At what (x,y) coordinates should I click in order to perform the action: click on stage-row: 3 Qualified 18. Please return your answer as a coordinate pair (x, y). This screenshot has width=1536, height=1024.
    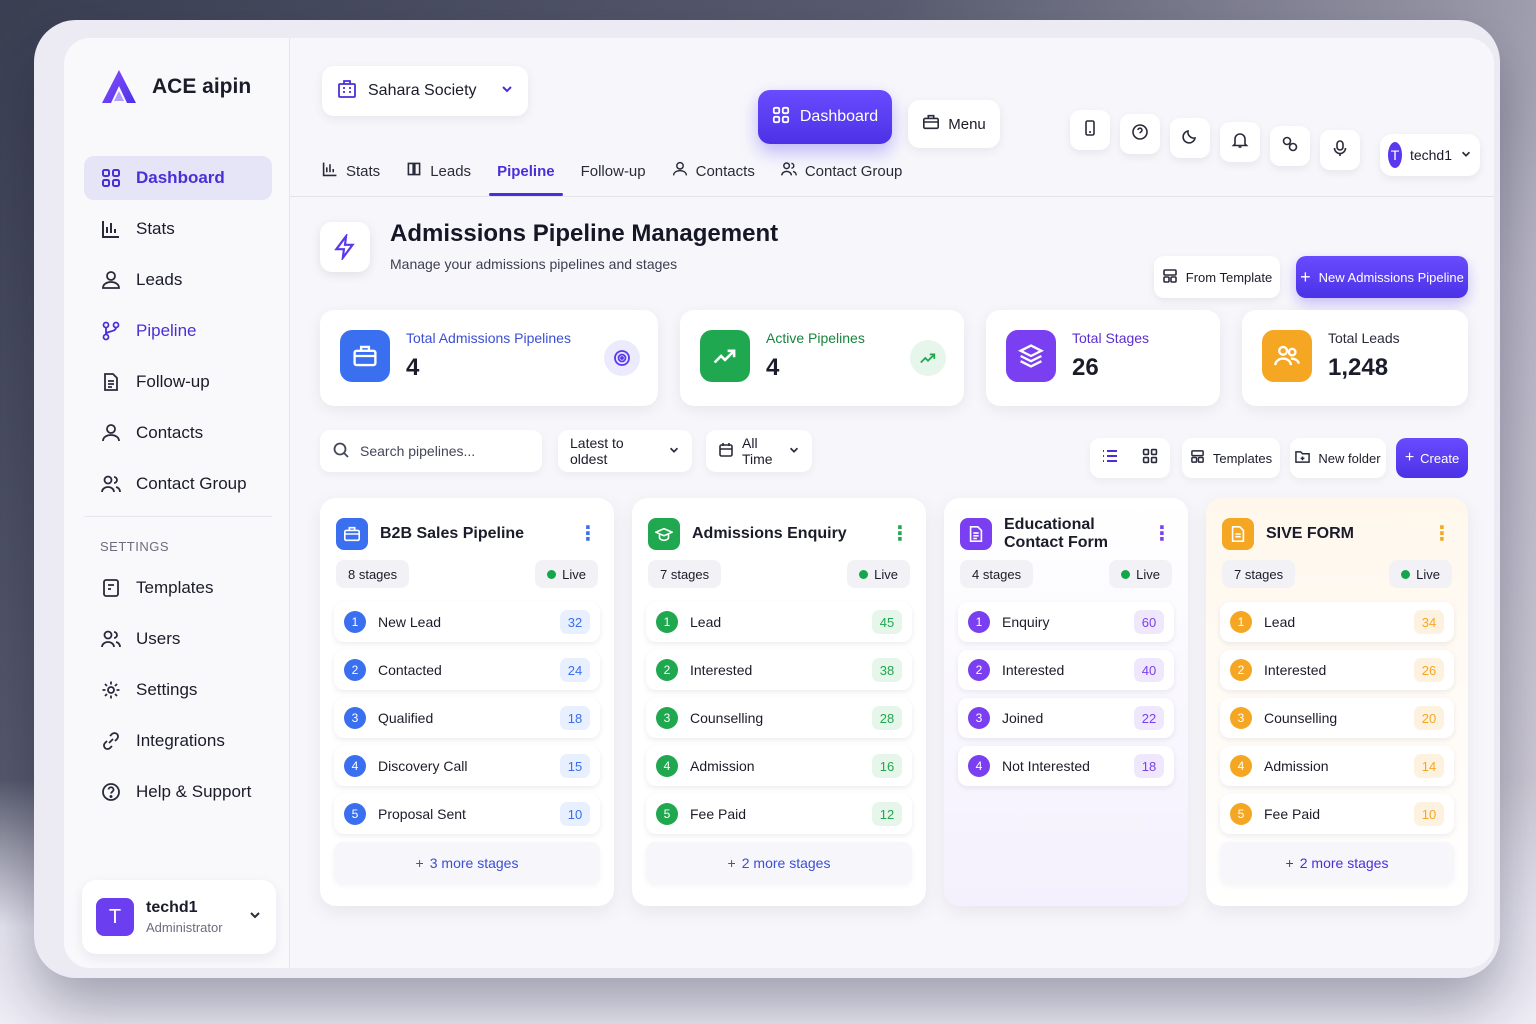
    Looking at the image, I should click on (467, 718).